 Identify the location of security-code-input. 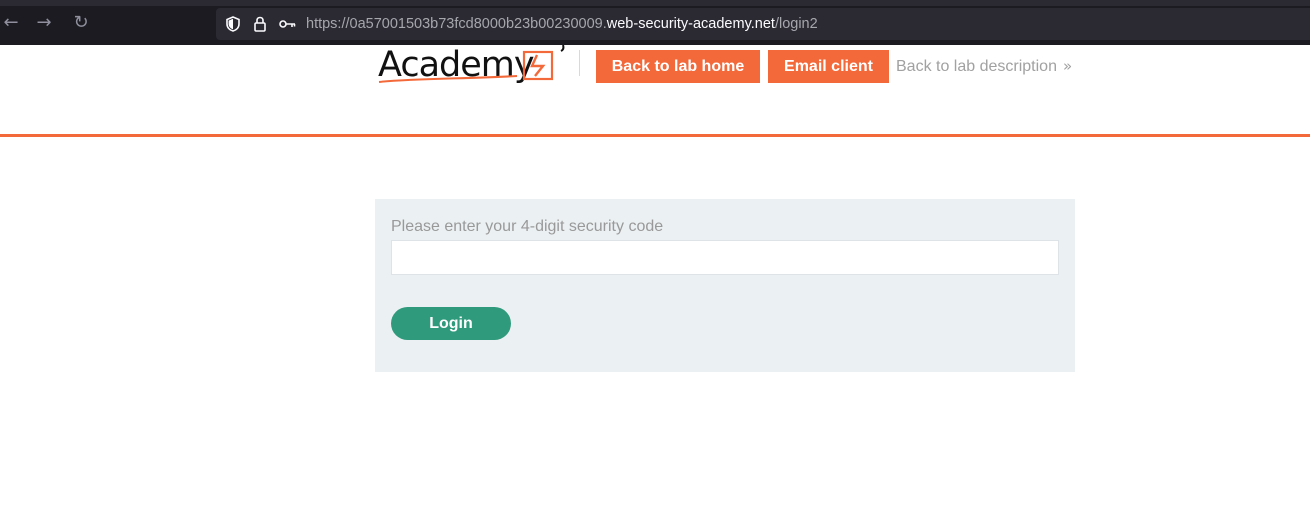
(725, 257).